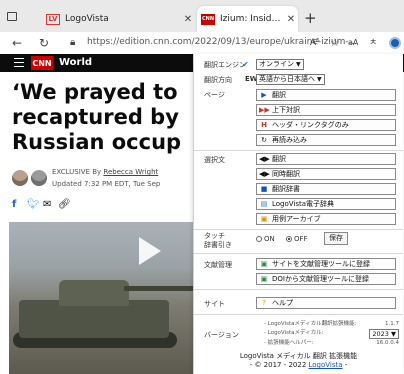 The width and height of the screenshot is (404, 374). What do you see at coordinates (392, 324) in the screenshot?
I see `version-value: 1.1.7` at bounding box center [392, 324].